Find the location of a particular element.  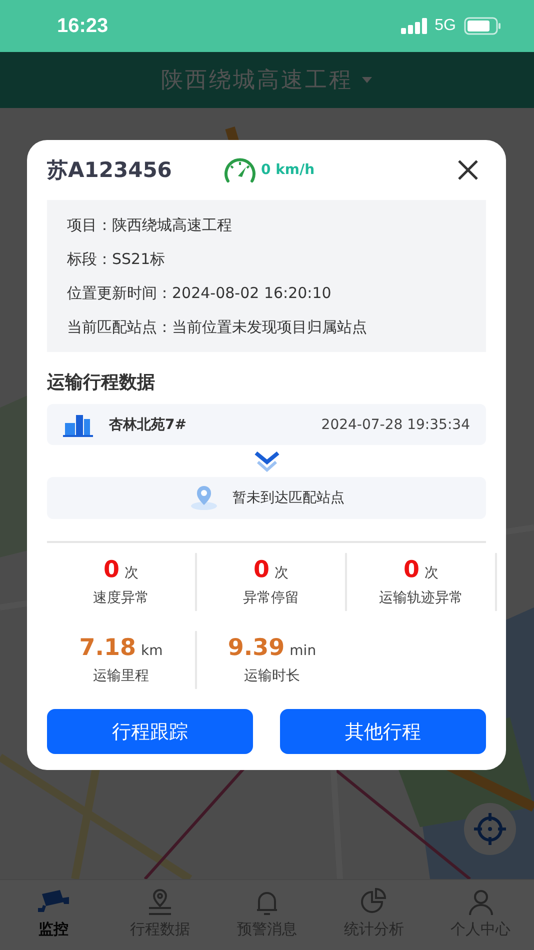

network-label: 5G is located at coordinates (445, 26).